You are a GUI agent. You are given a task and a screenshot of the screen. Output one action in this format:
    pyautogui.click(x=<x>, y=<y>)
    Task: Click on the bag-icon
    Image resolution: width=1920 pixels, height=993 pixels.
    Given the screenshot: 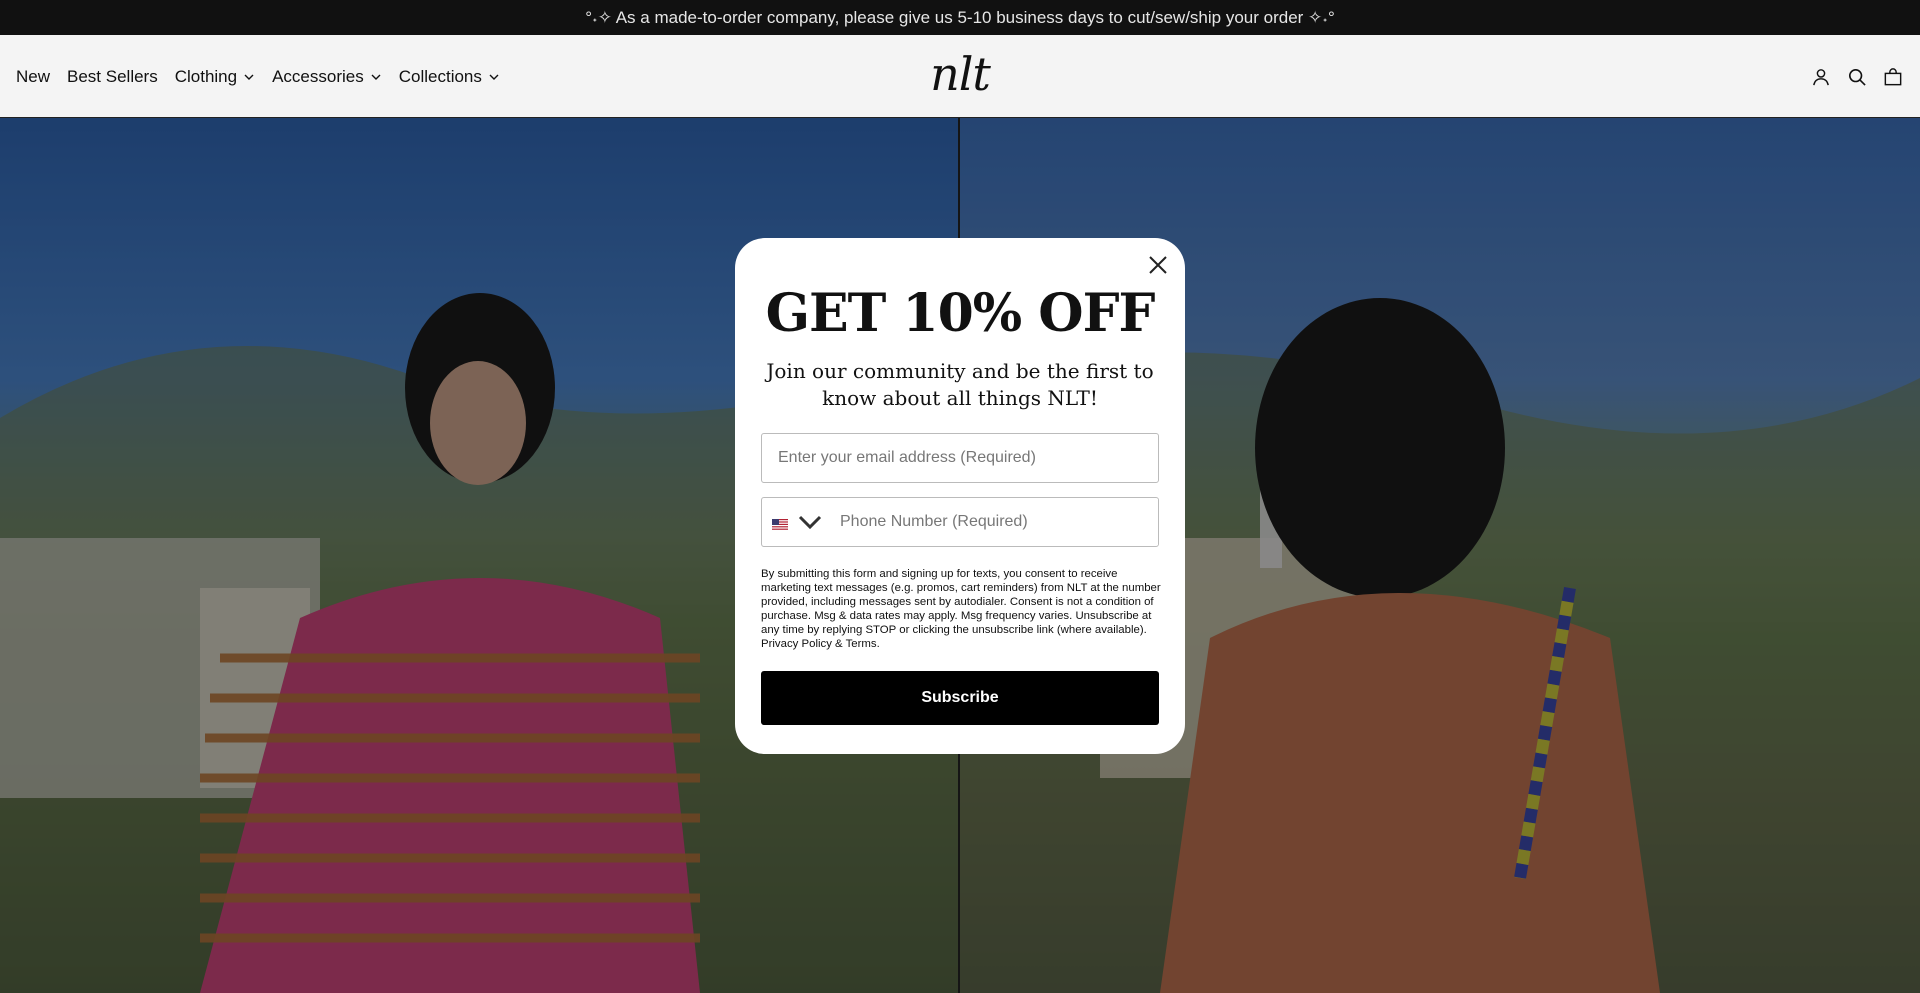 What is the action you would take?
    pyautogui.click(x=1893, y=76)
    